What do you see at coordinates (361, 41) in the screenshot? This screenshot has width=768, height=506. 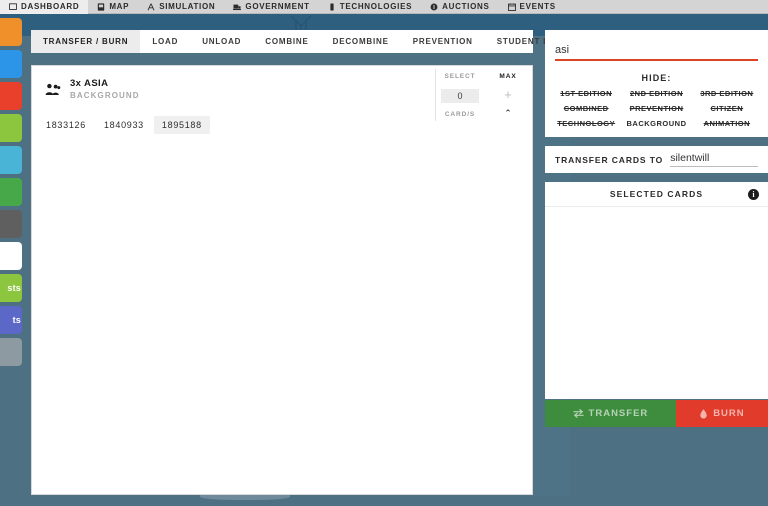 I see `tab-decombine: DECOMBINE` at bounding box center [361, 41].